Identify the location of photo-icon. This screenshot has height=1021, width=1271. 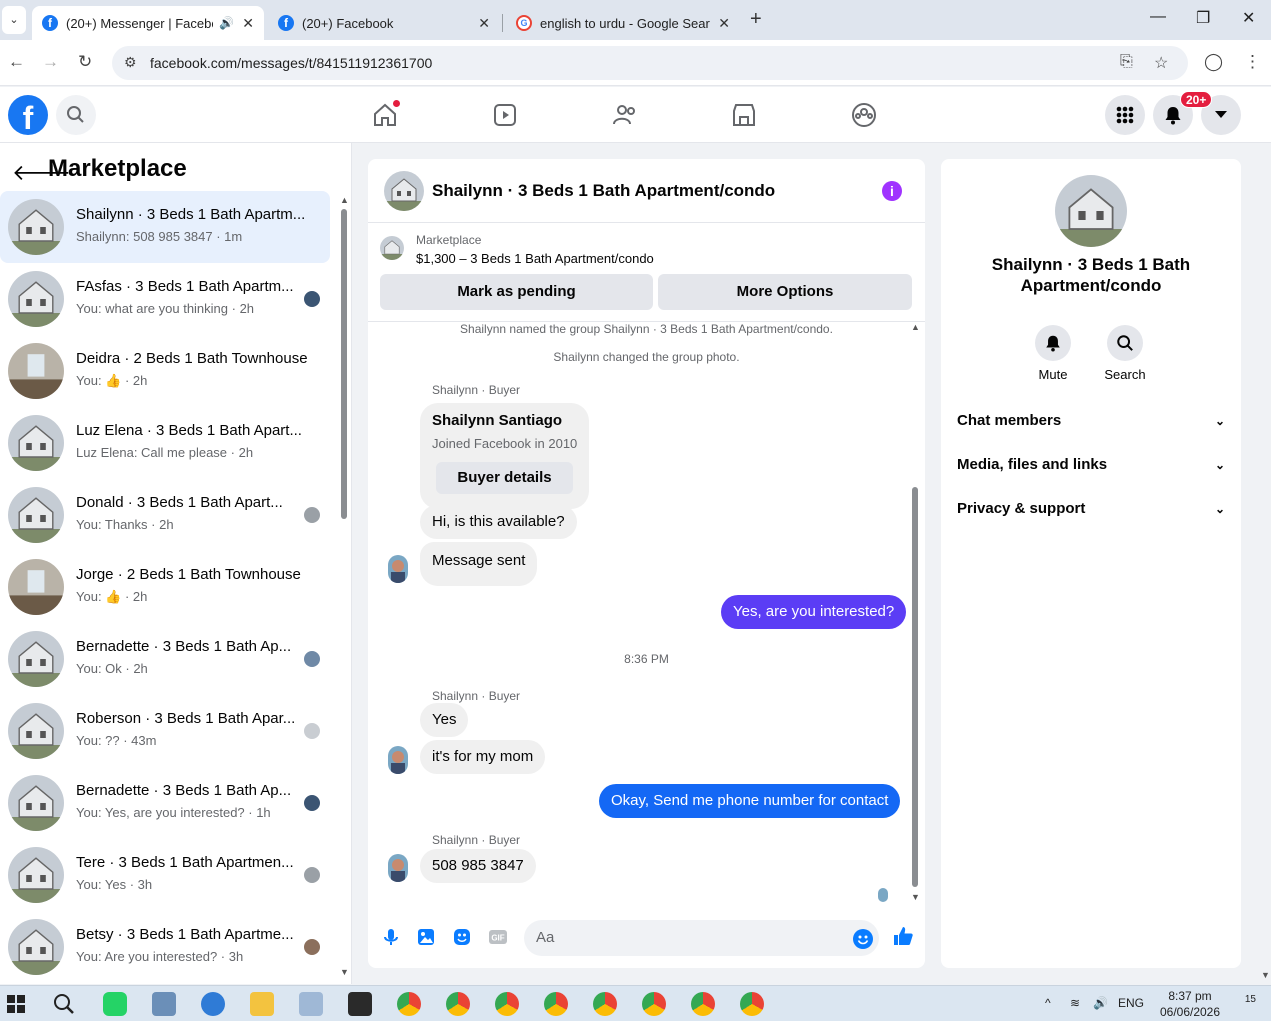
(426, 937).